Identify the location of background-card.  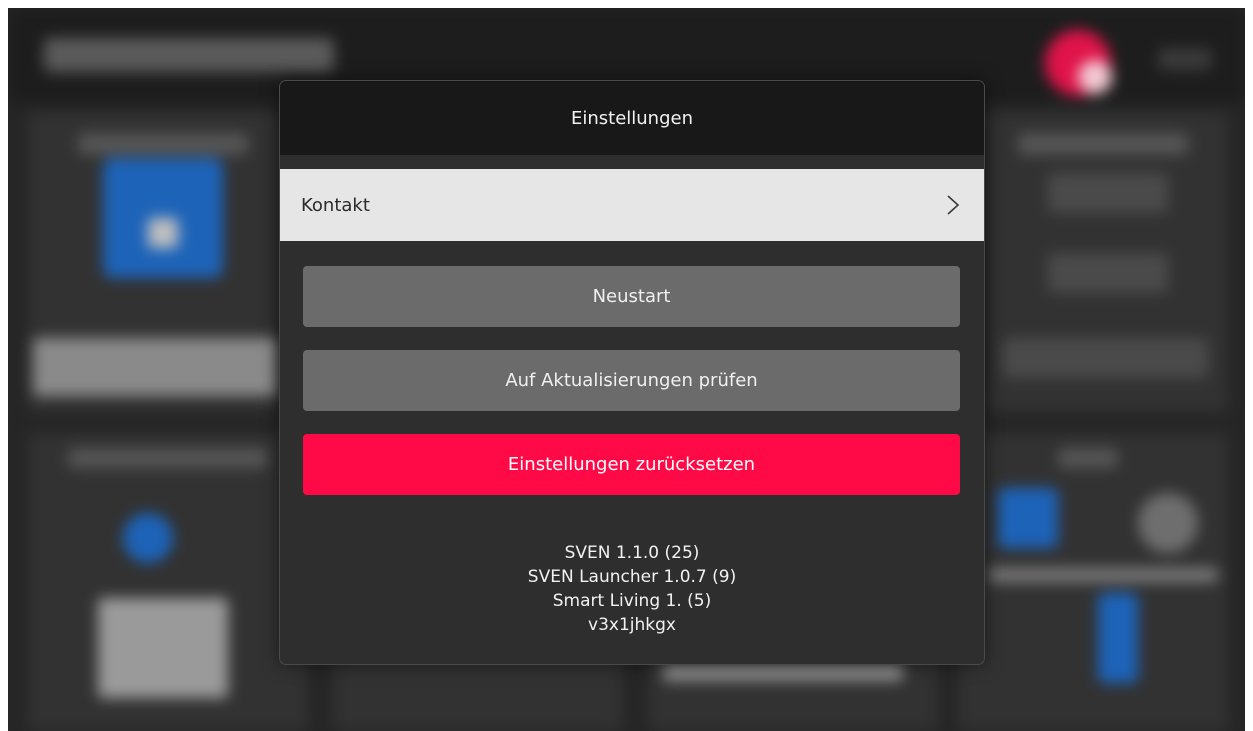
(1093, 582).